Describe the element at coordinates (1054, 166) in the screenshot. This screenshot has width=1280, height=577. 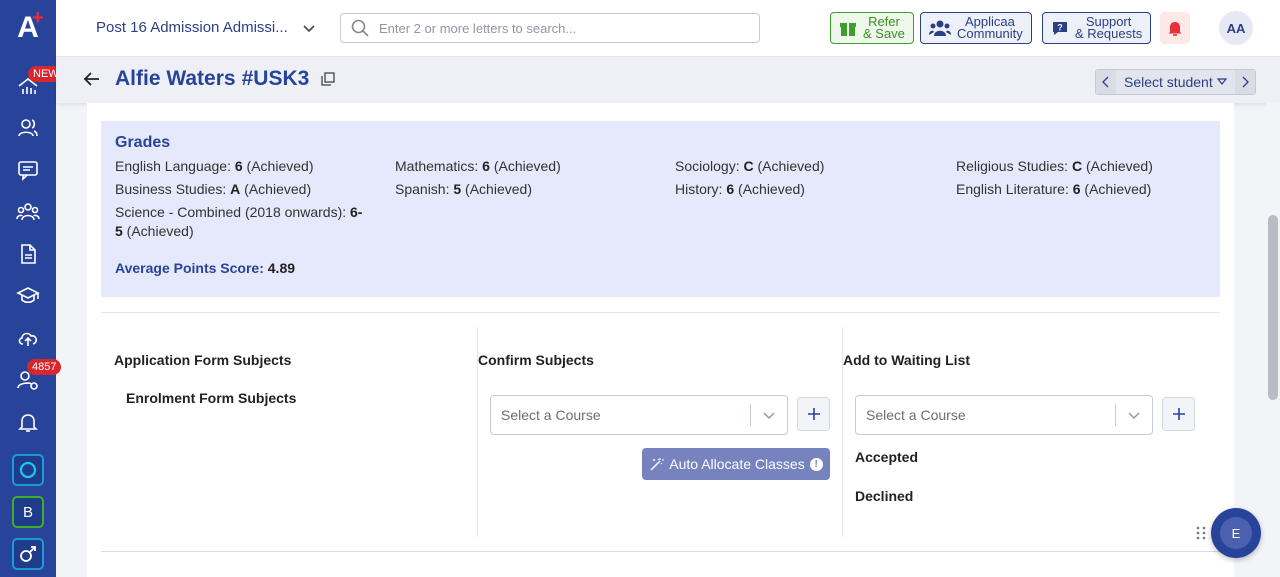
I see `grade-item: Religious Studies: C (Achieved)` at that location.